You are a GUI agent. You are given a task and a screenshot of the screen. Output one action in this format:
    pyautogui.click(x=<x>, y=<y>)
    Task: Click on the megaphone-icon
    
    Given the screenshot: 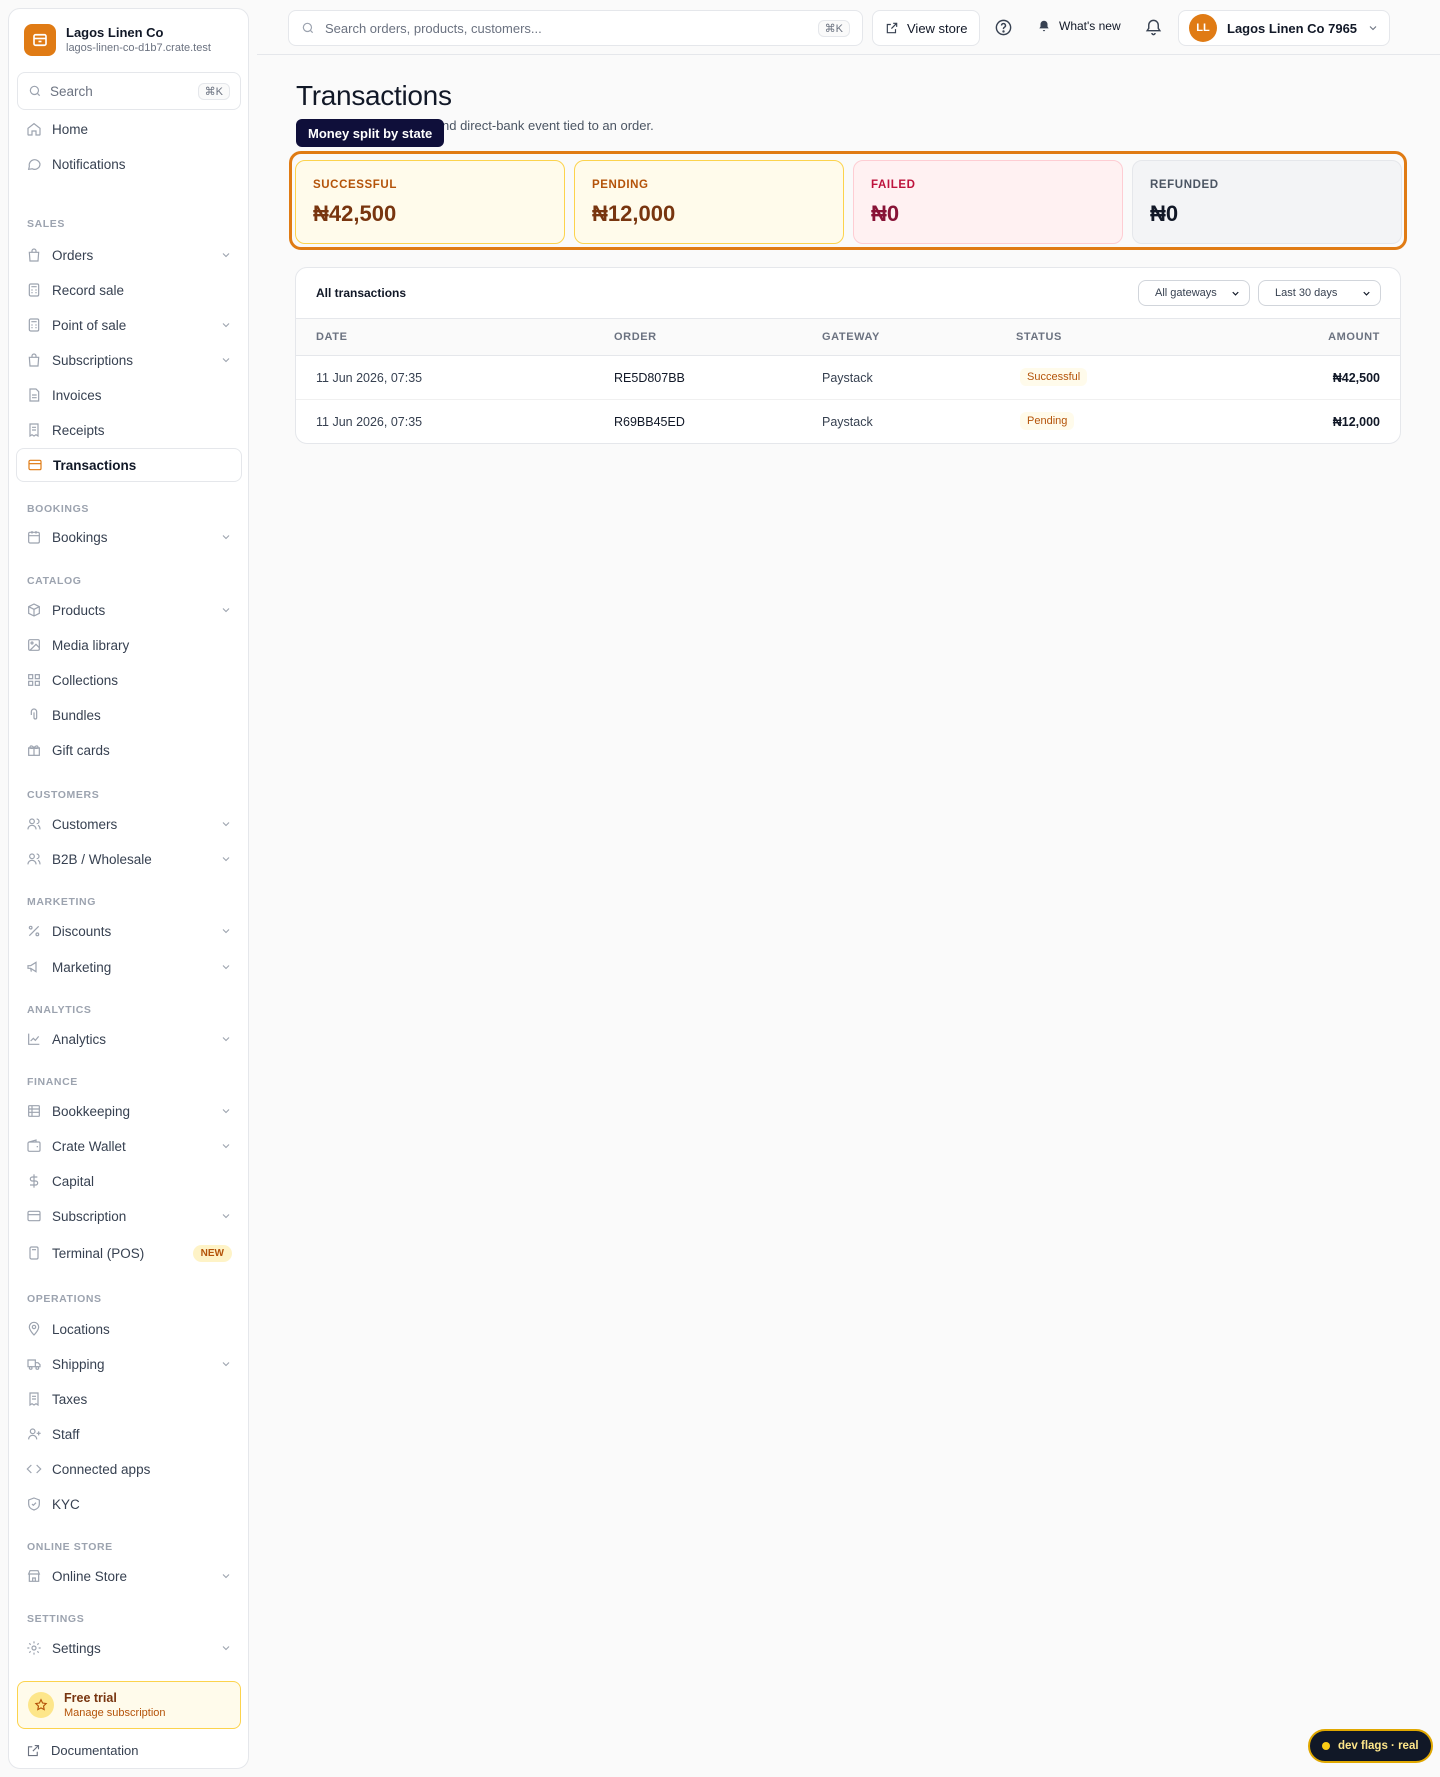 What is the action you would take?
    pyautogui.click(x=32, y=967)
    